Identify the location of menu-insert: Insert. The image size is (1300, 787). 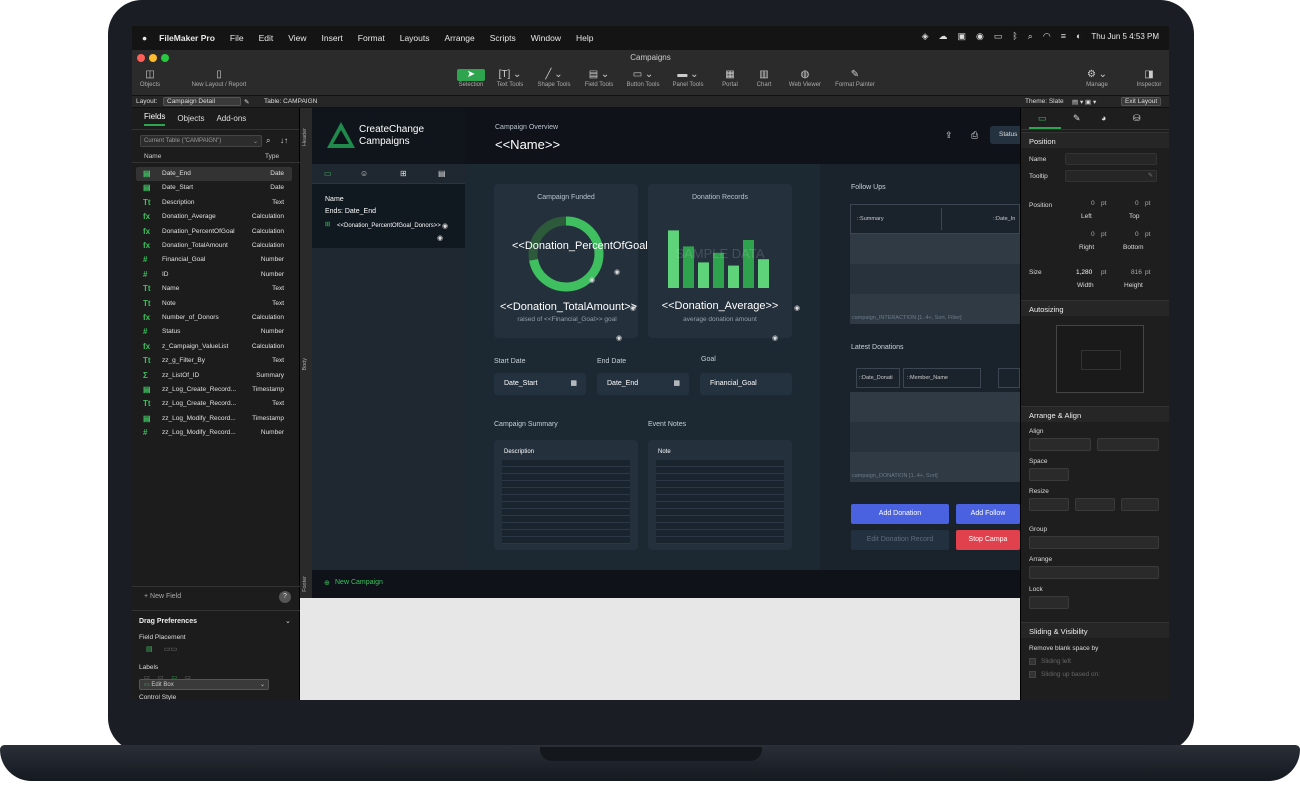
(332, 38).